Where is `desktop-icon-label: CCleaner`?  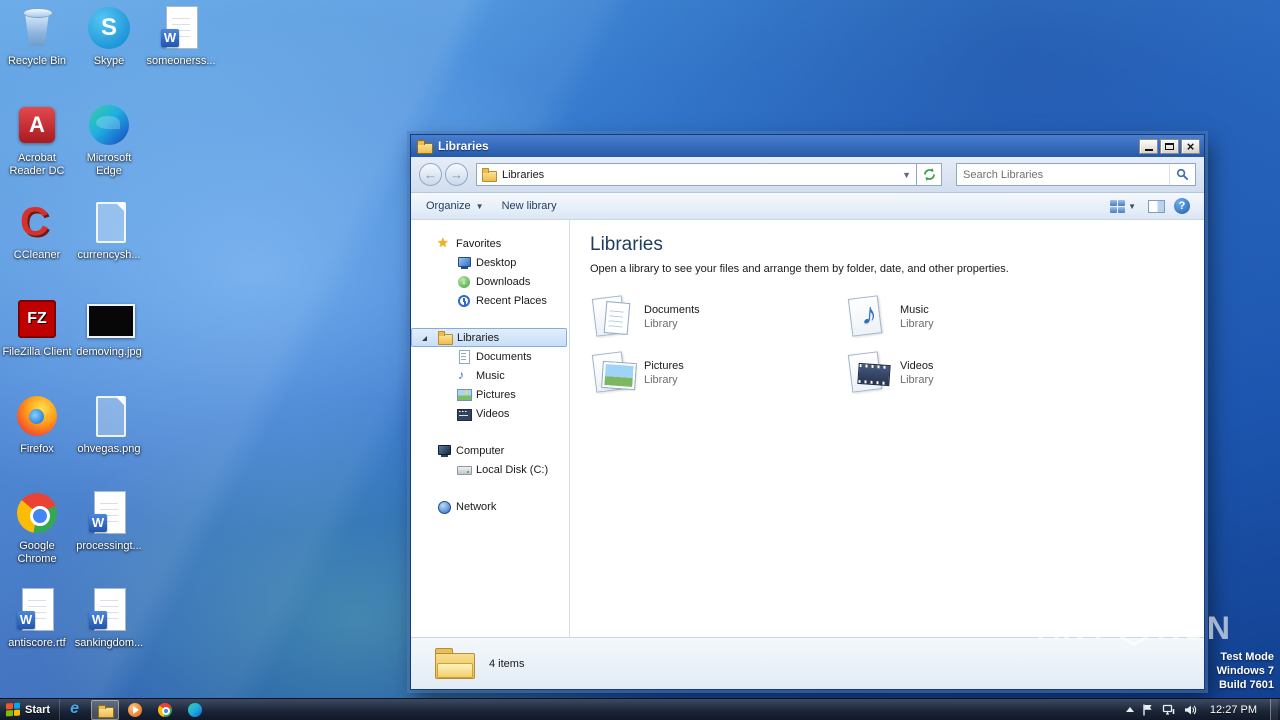 desktop-icon-label: CCleaner is located at coordinates (37, 255).